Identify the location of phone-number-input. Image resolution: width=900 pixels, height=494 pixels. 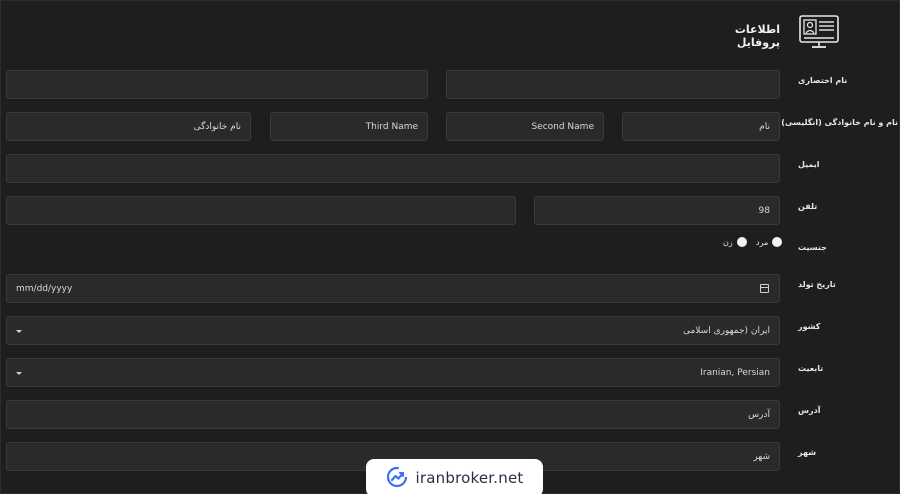
(261, 210).